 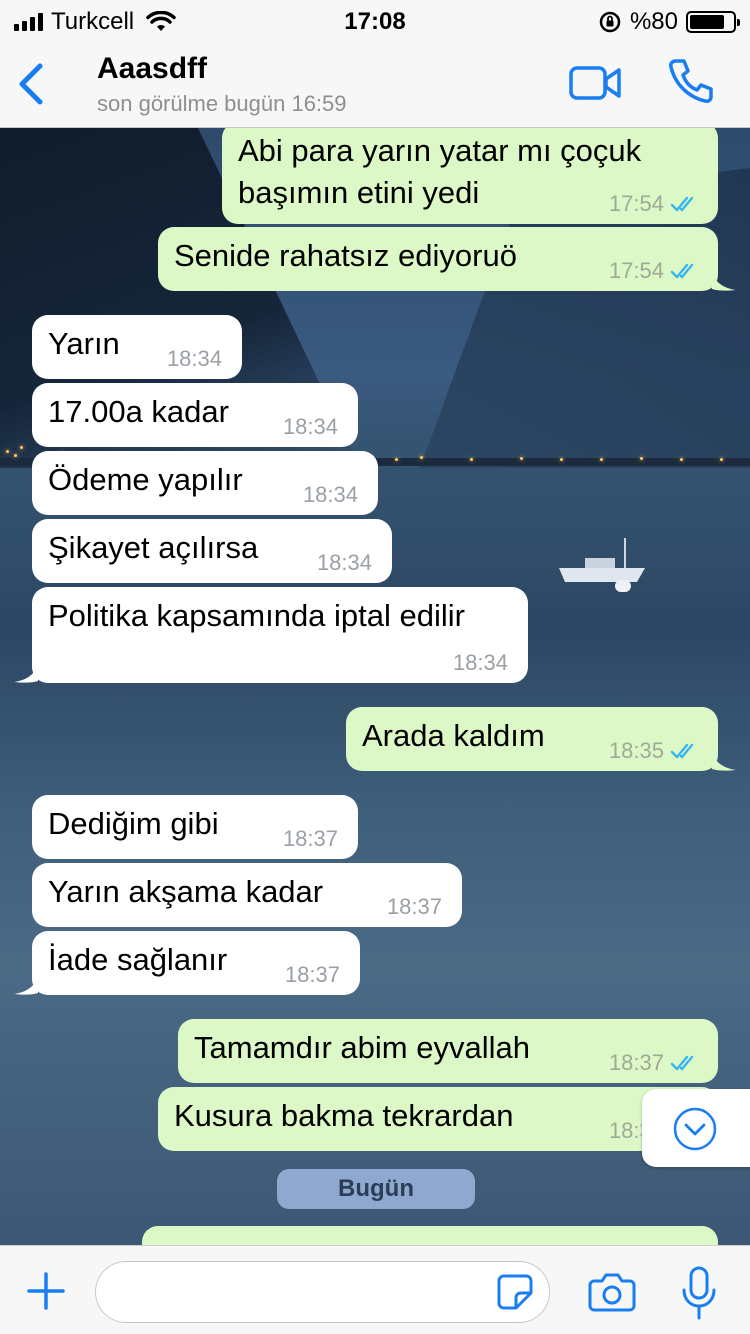 I want to click on chevron-down-circle-icon, so click(x=695, y=1129).